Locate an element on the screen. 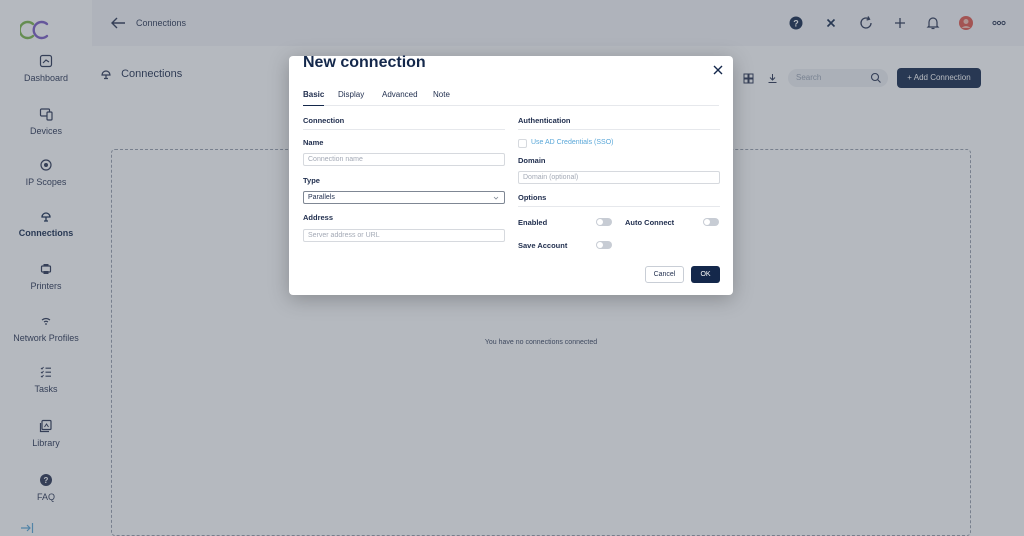  ok-button: OK is located at coordinates (705, 274).